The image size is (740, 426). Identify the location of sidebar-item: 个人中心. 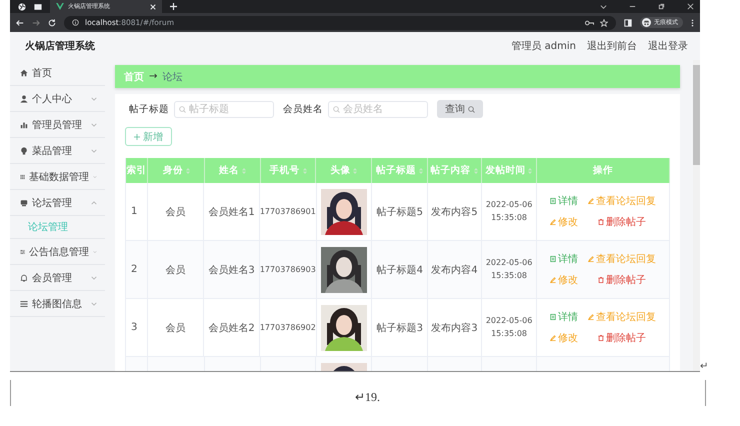
(57, 99).